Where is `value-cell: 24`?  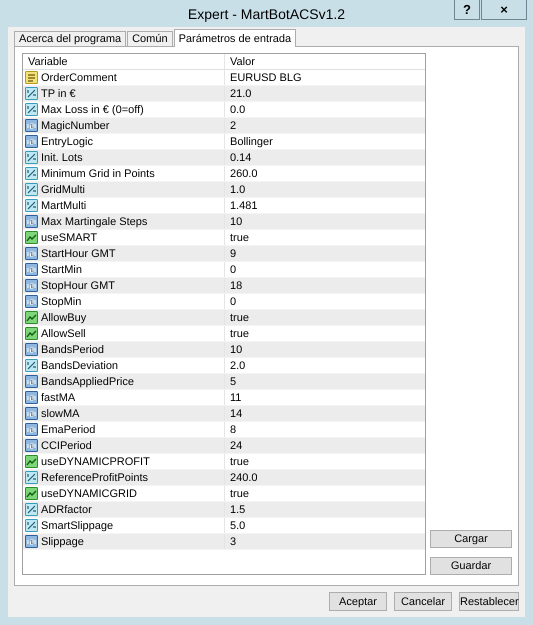 value-cell: 24 is located at coordinates (236, 446).